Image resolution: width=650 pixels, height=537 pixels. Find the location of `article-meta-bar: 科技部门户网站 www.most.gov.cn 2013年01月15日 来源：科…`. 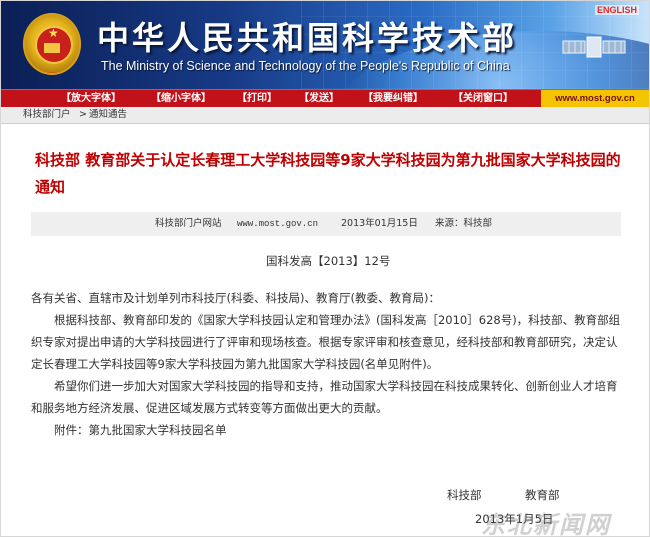

article-meta-bar: 科技部门户网站 www.most.gov.cn 2013年01月15日 来源：科… is located at coordinates (326, 224).